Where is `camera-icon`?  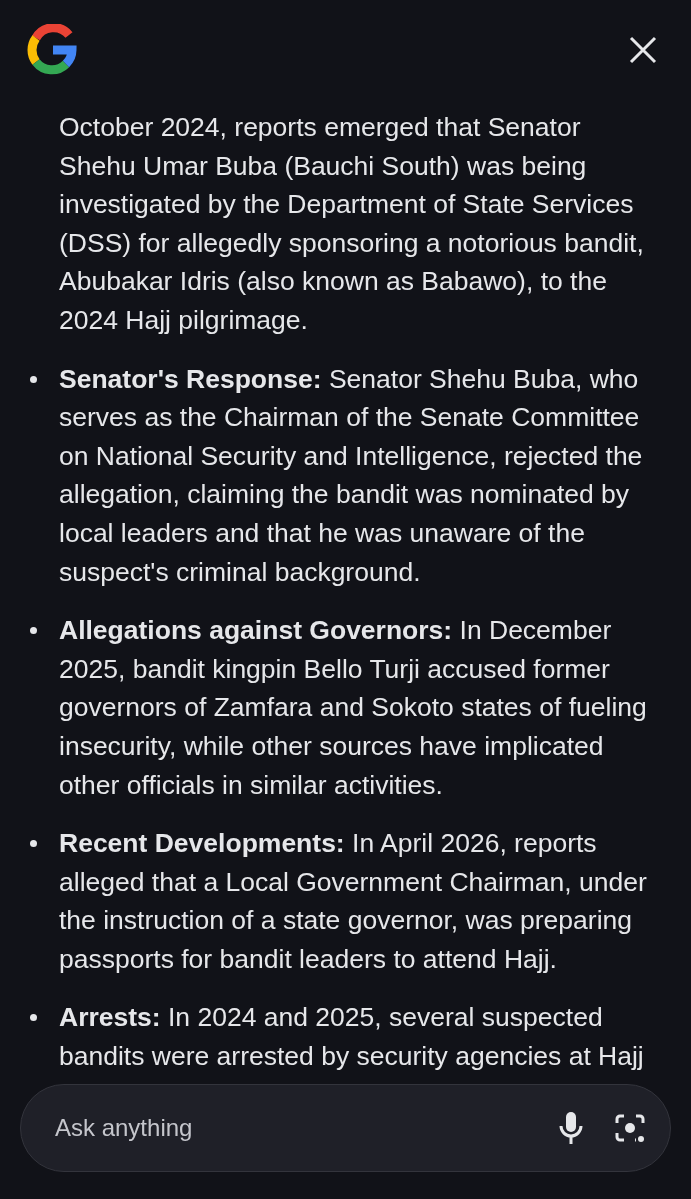 camera-icon is located at coordinates (630, 1128).